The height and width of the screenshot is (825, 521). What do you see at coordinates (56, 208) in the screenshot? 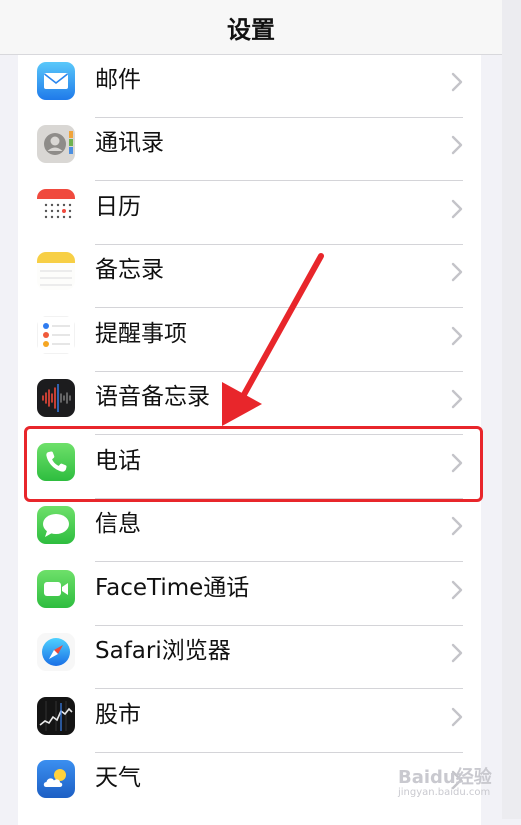
I see `calendar-icon` at bounding box center [56, 208].